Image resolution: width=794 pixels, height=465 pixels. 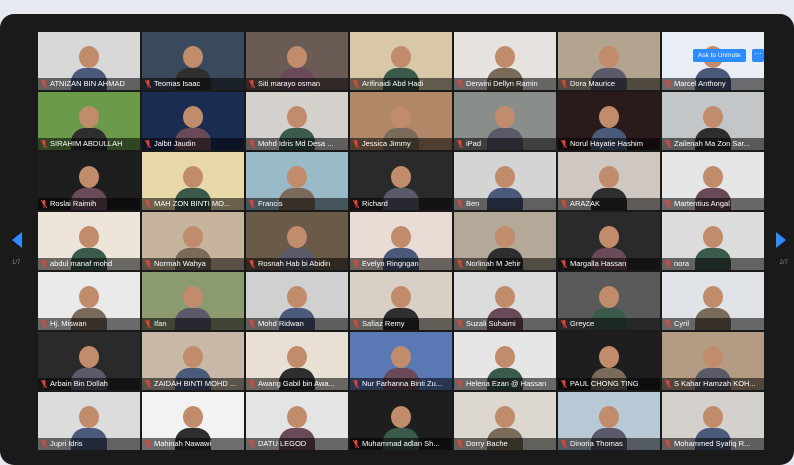 I want to click on participant-tile: Helena Ezan @ Hassan, so click(x=505, y=361).